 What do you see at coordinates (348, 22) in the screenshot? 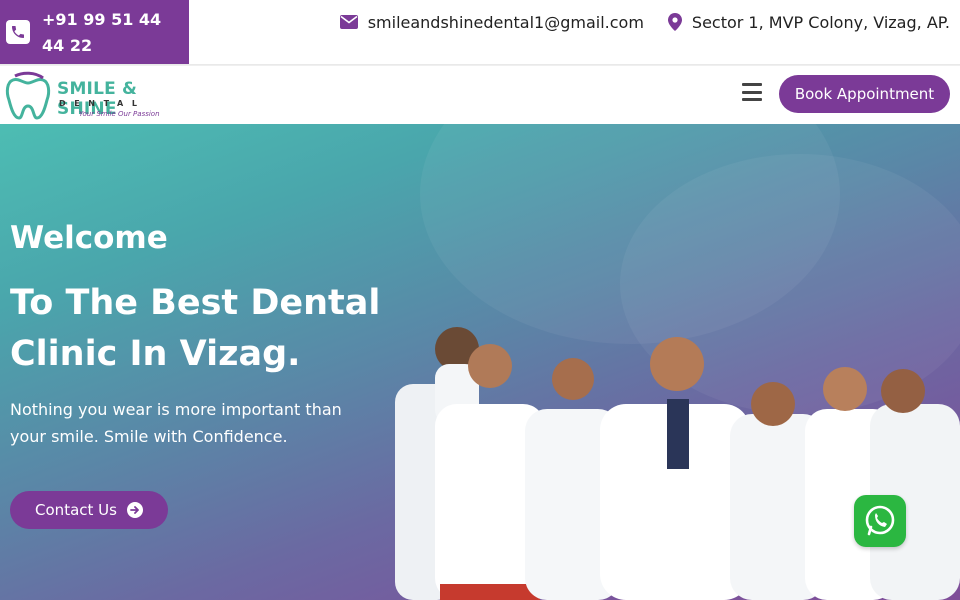
I see `envelope-icon` at bounding box center [348, 22].